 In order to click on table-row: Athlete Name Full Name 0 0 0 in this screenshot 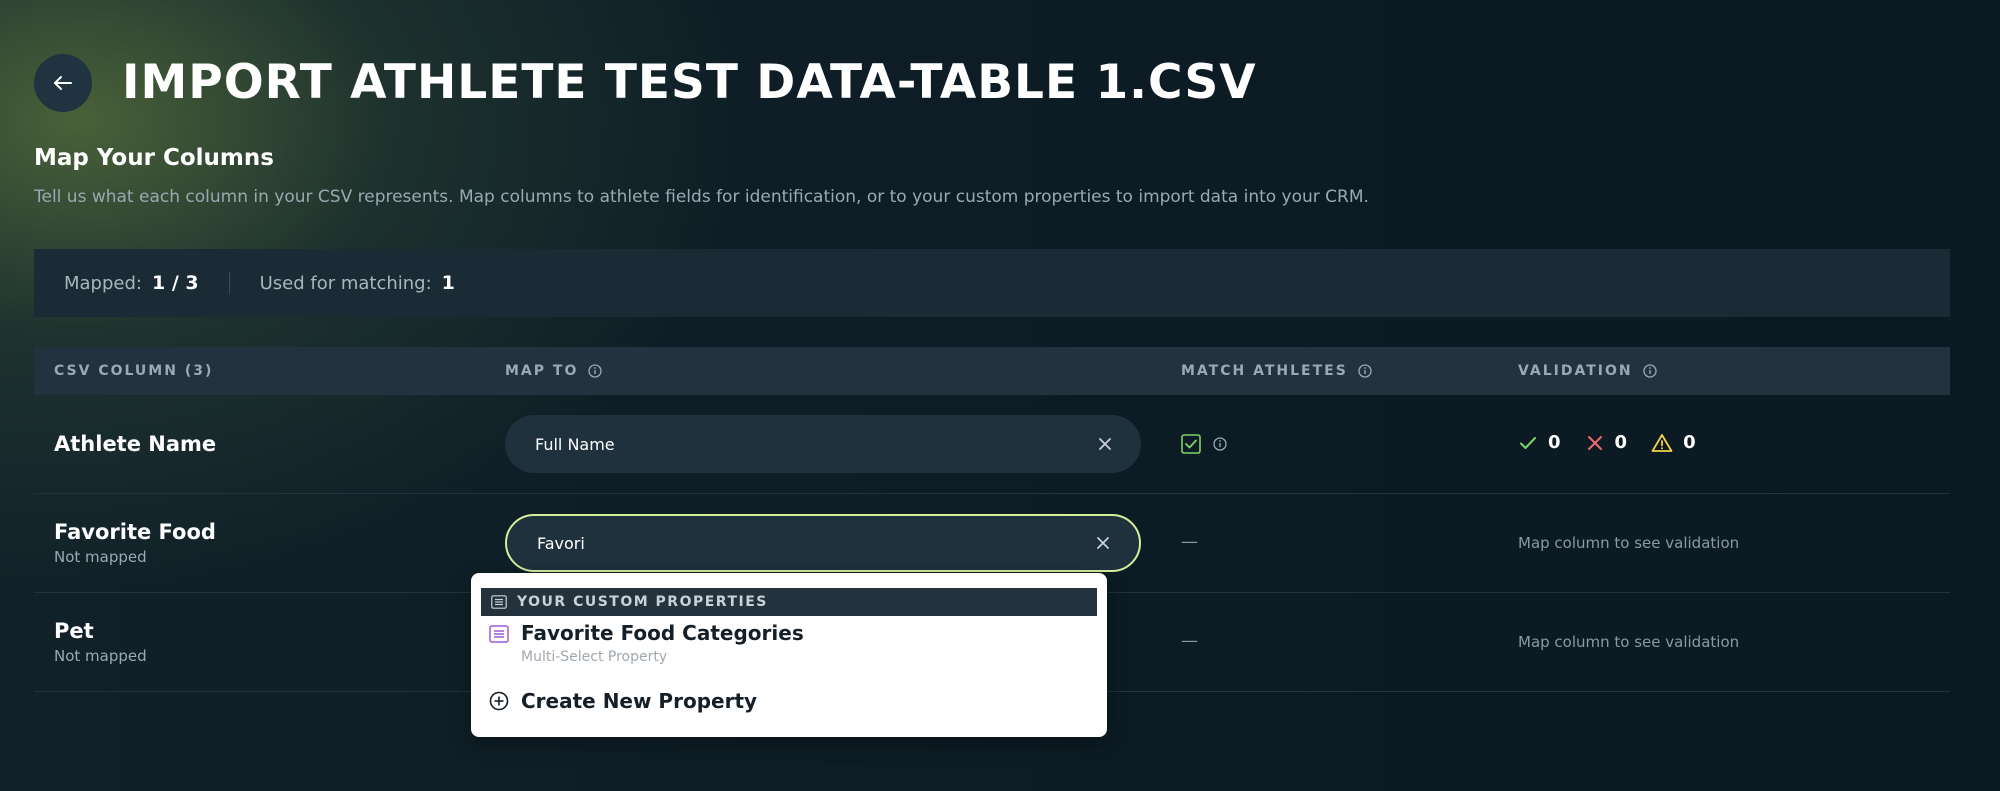, I will do `click(992, 444)`.